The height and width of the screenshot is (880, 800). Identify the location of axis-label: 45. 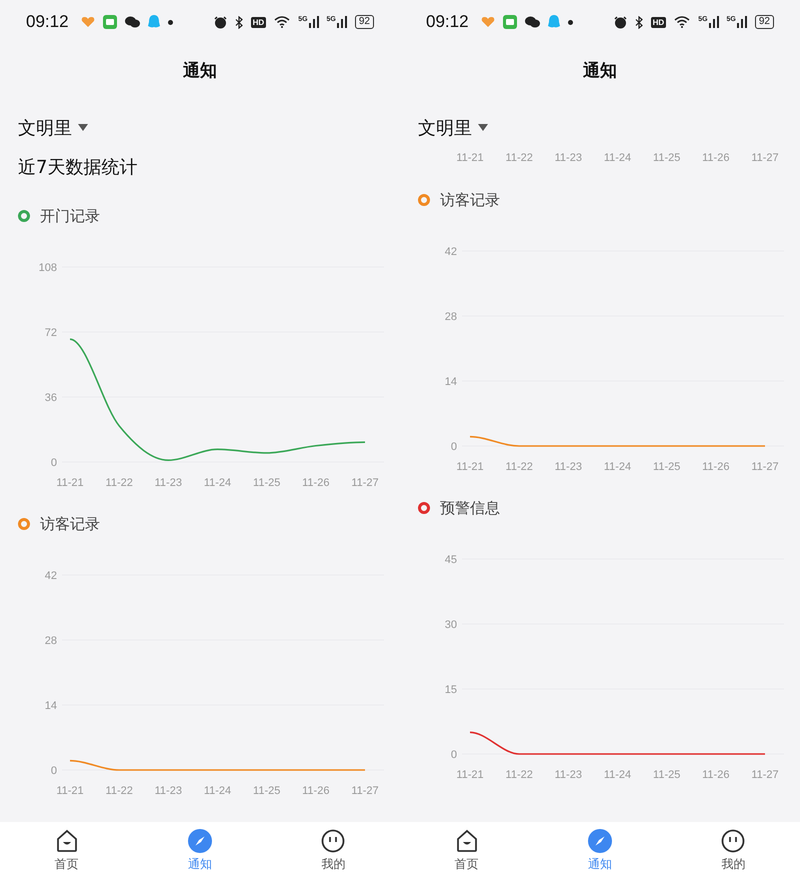
(450, 560).